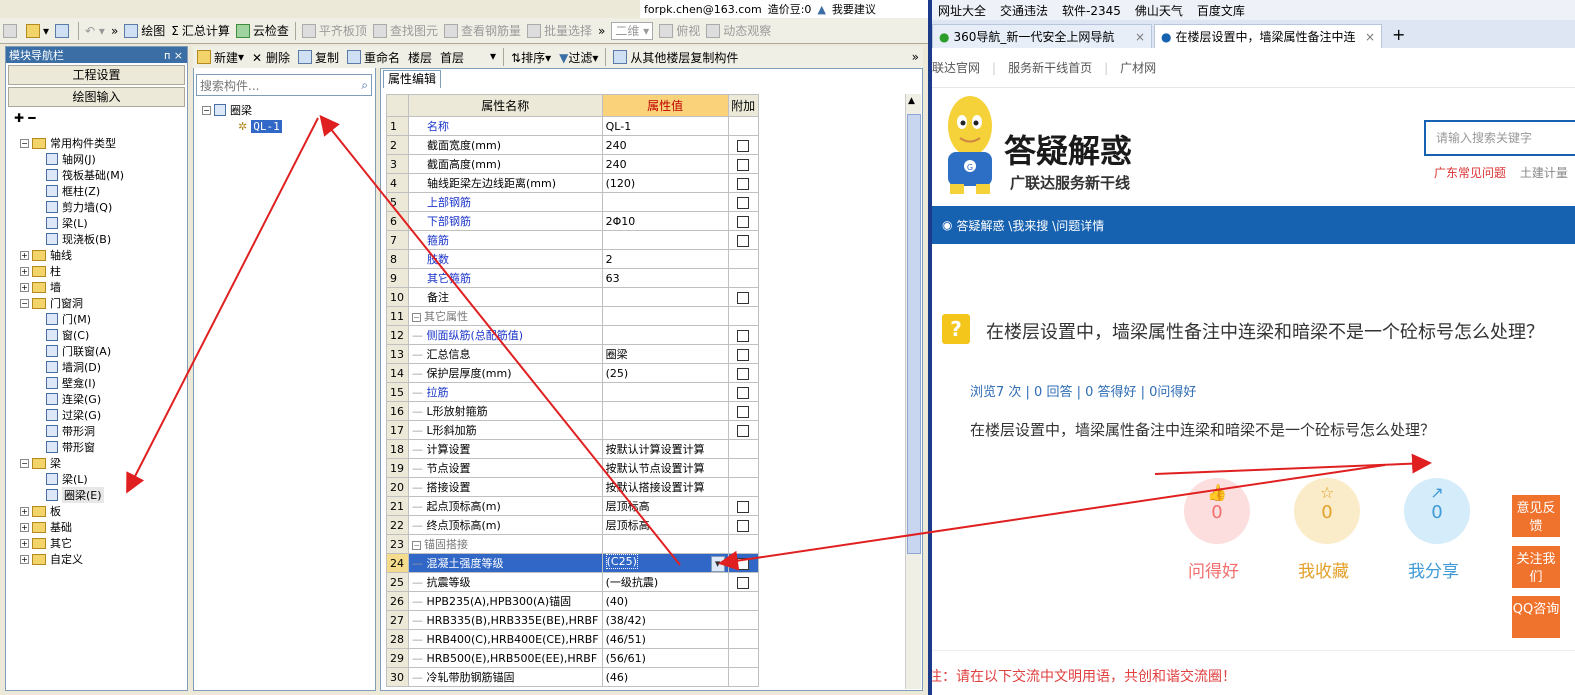 The width and height of the screenshot is (1575, 695). I want to click on property-row: 28— HRB400(C),HRB400E(CE),HRBF (46/51), so click(572, 639).